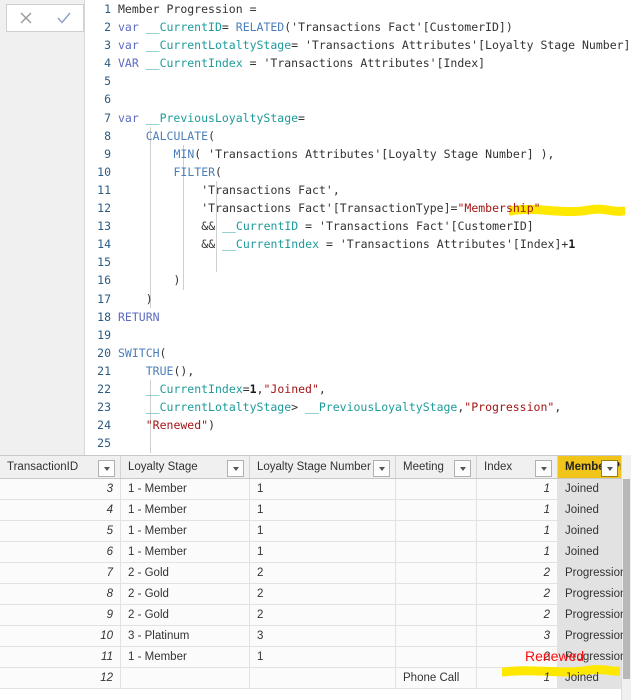 This screenshot has height=700, width=631. What do you see at coordinates (64, 18) in the screenshot?
I see `apply-formula-button` at bounding box center [64, 18].